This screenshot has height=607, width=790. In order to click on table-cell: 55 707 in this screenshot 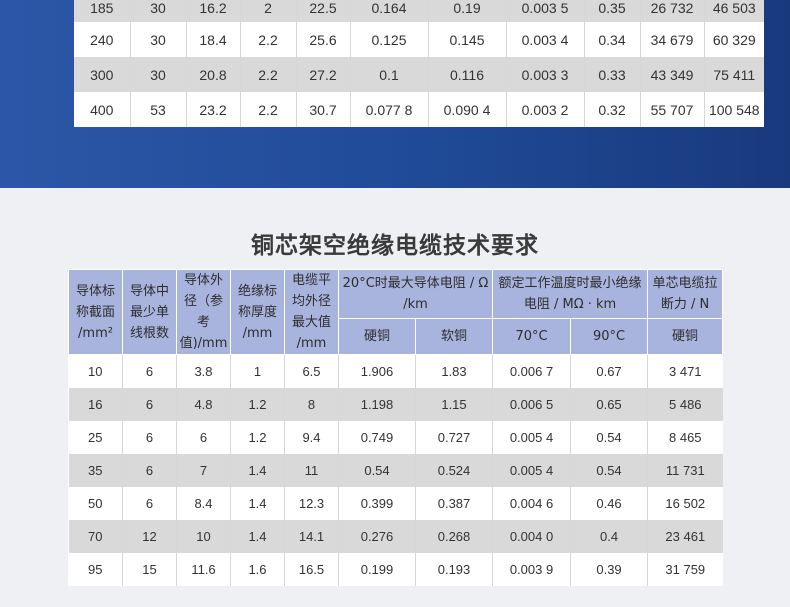, I will do `click(672, 109)`.